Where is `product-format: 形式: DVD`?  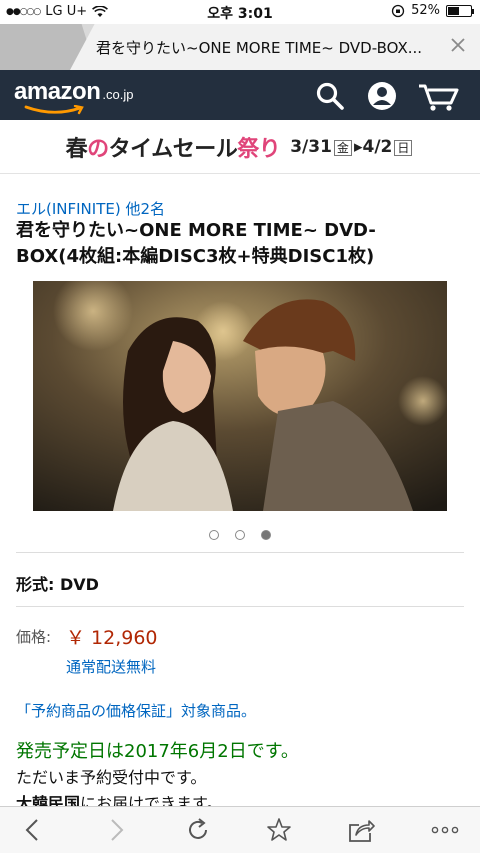 product-format: 形式: DVD is located at coordinates (57, 584).